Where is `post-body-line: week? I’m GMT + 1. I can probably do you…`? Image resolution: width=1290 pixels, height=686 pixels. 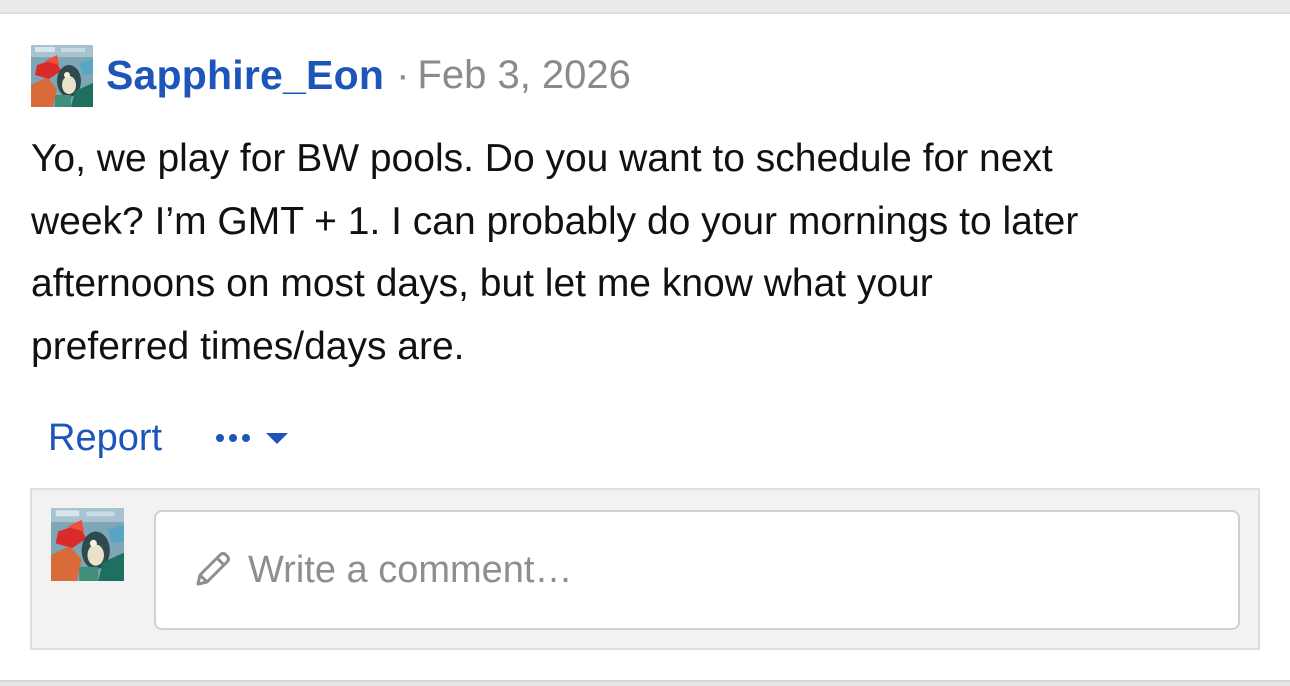
post-body-line: week? I’m GMT + 1. I can probably do you… is located at coordinates (555, 221).